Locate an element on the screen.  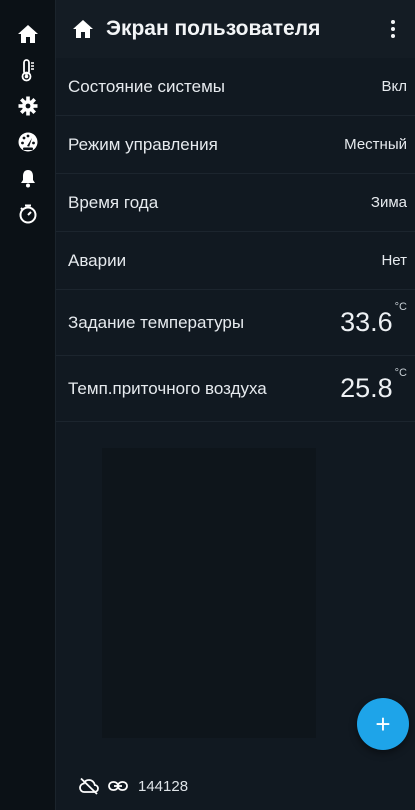
row-label: Время года is located at coordinates (113, 202).